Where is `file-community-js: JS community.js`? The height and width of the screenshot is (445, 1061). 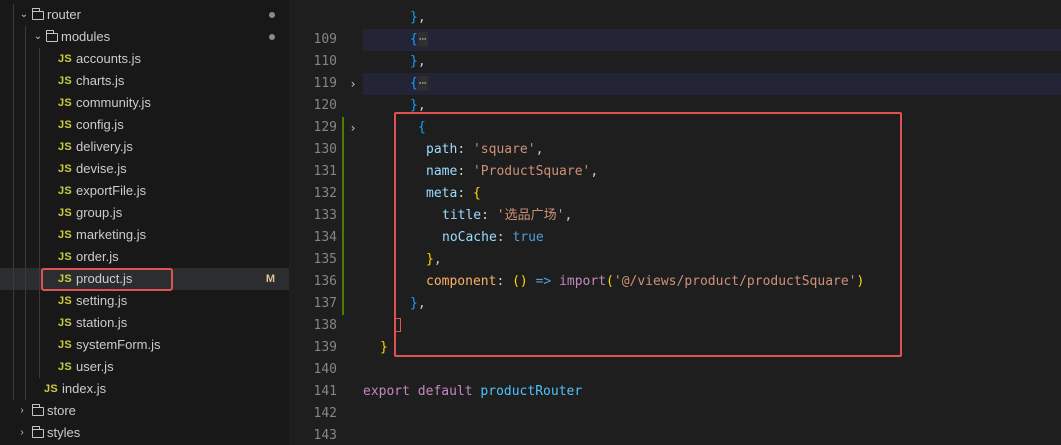
file-community-js: JS community.js is located at coordinates (144, 103).